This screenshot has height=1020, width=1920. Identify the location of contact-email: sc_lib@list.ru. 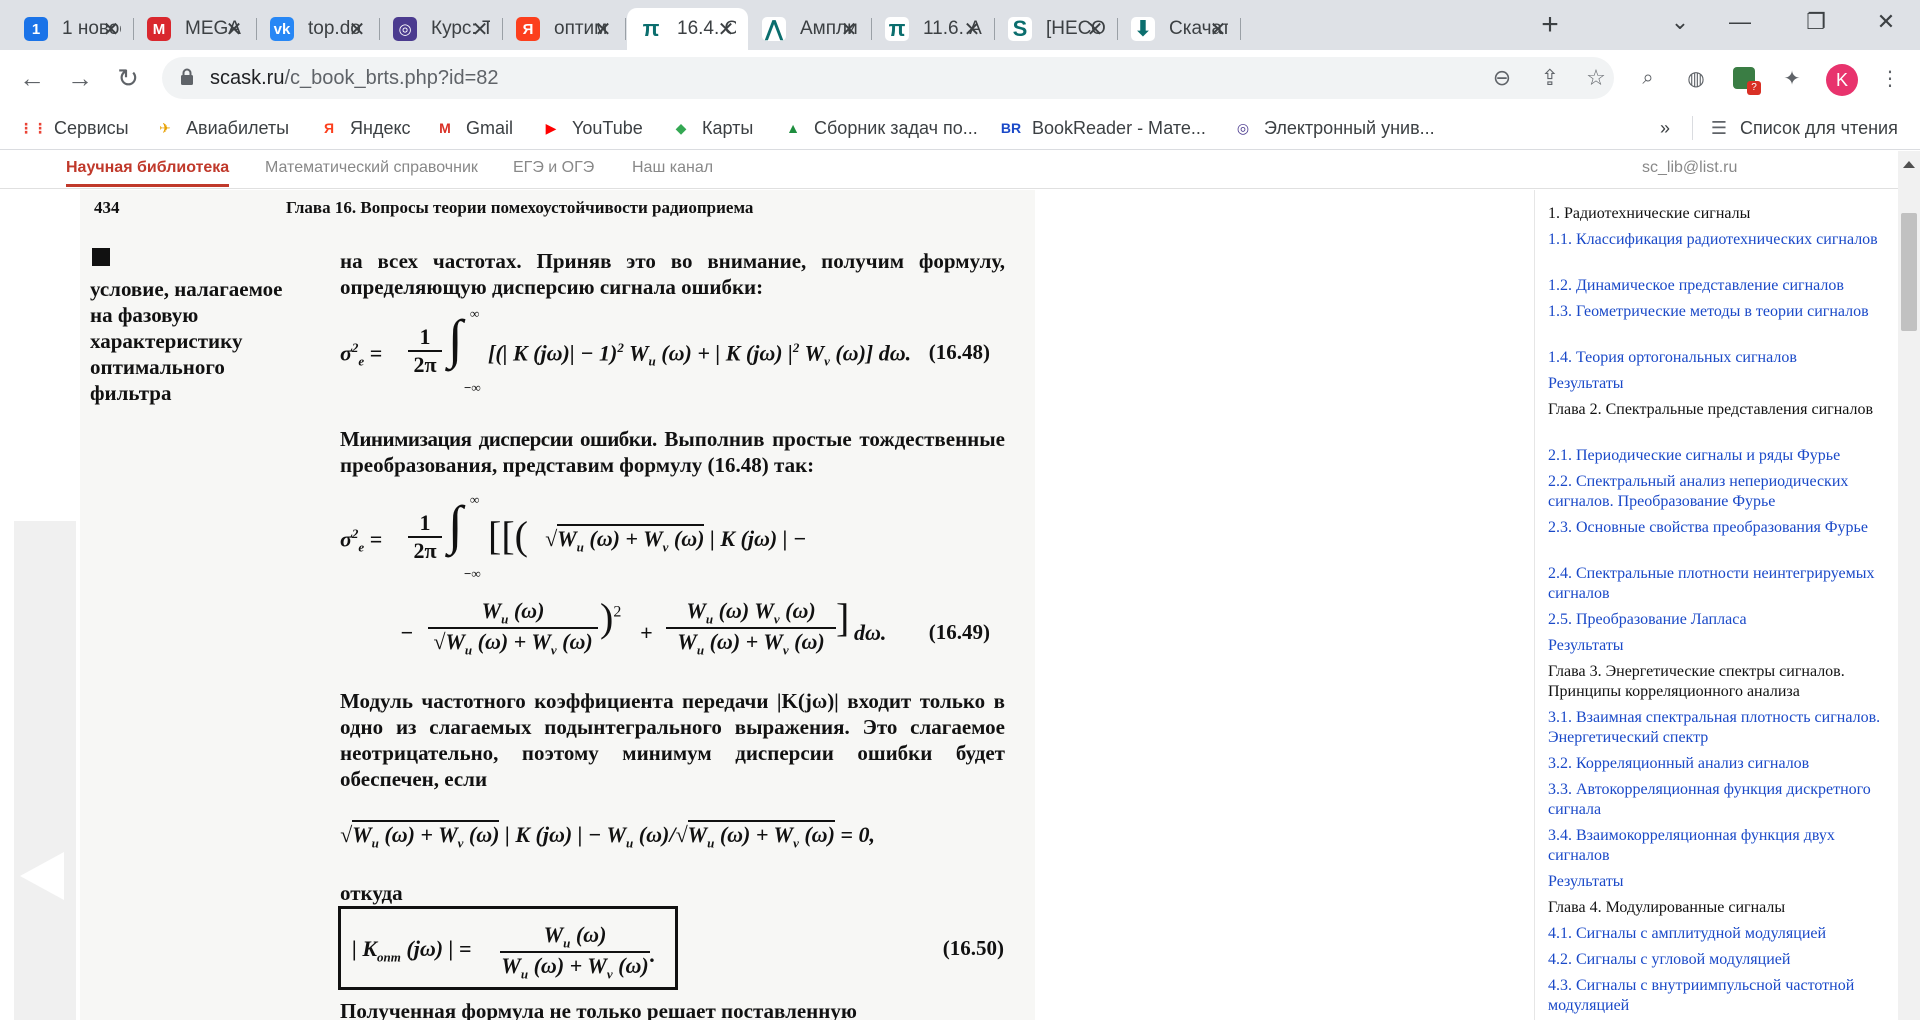
(1689, 168).